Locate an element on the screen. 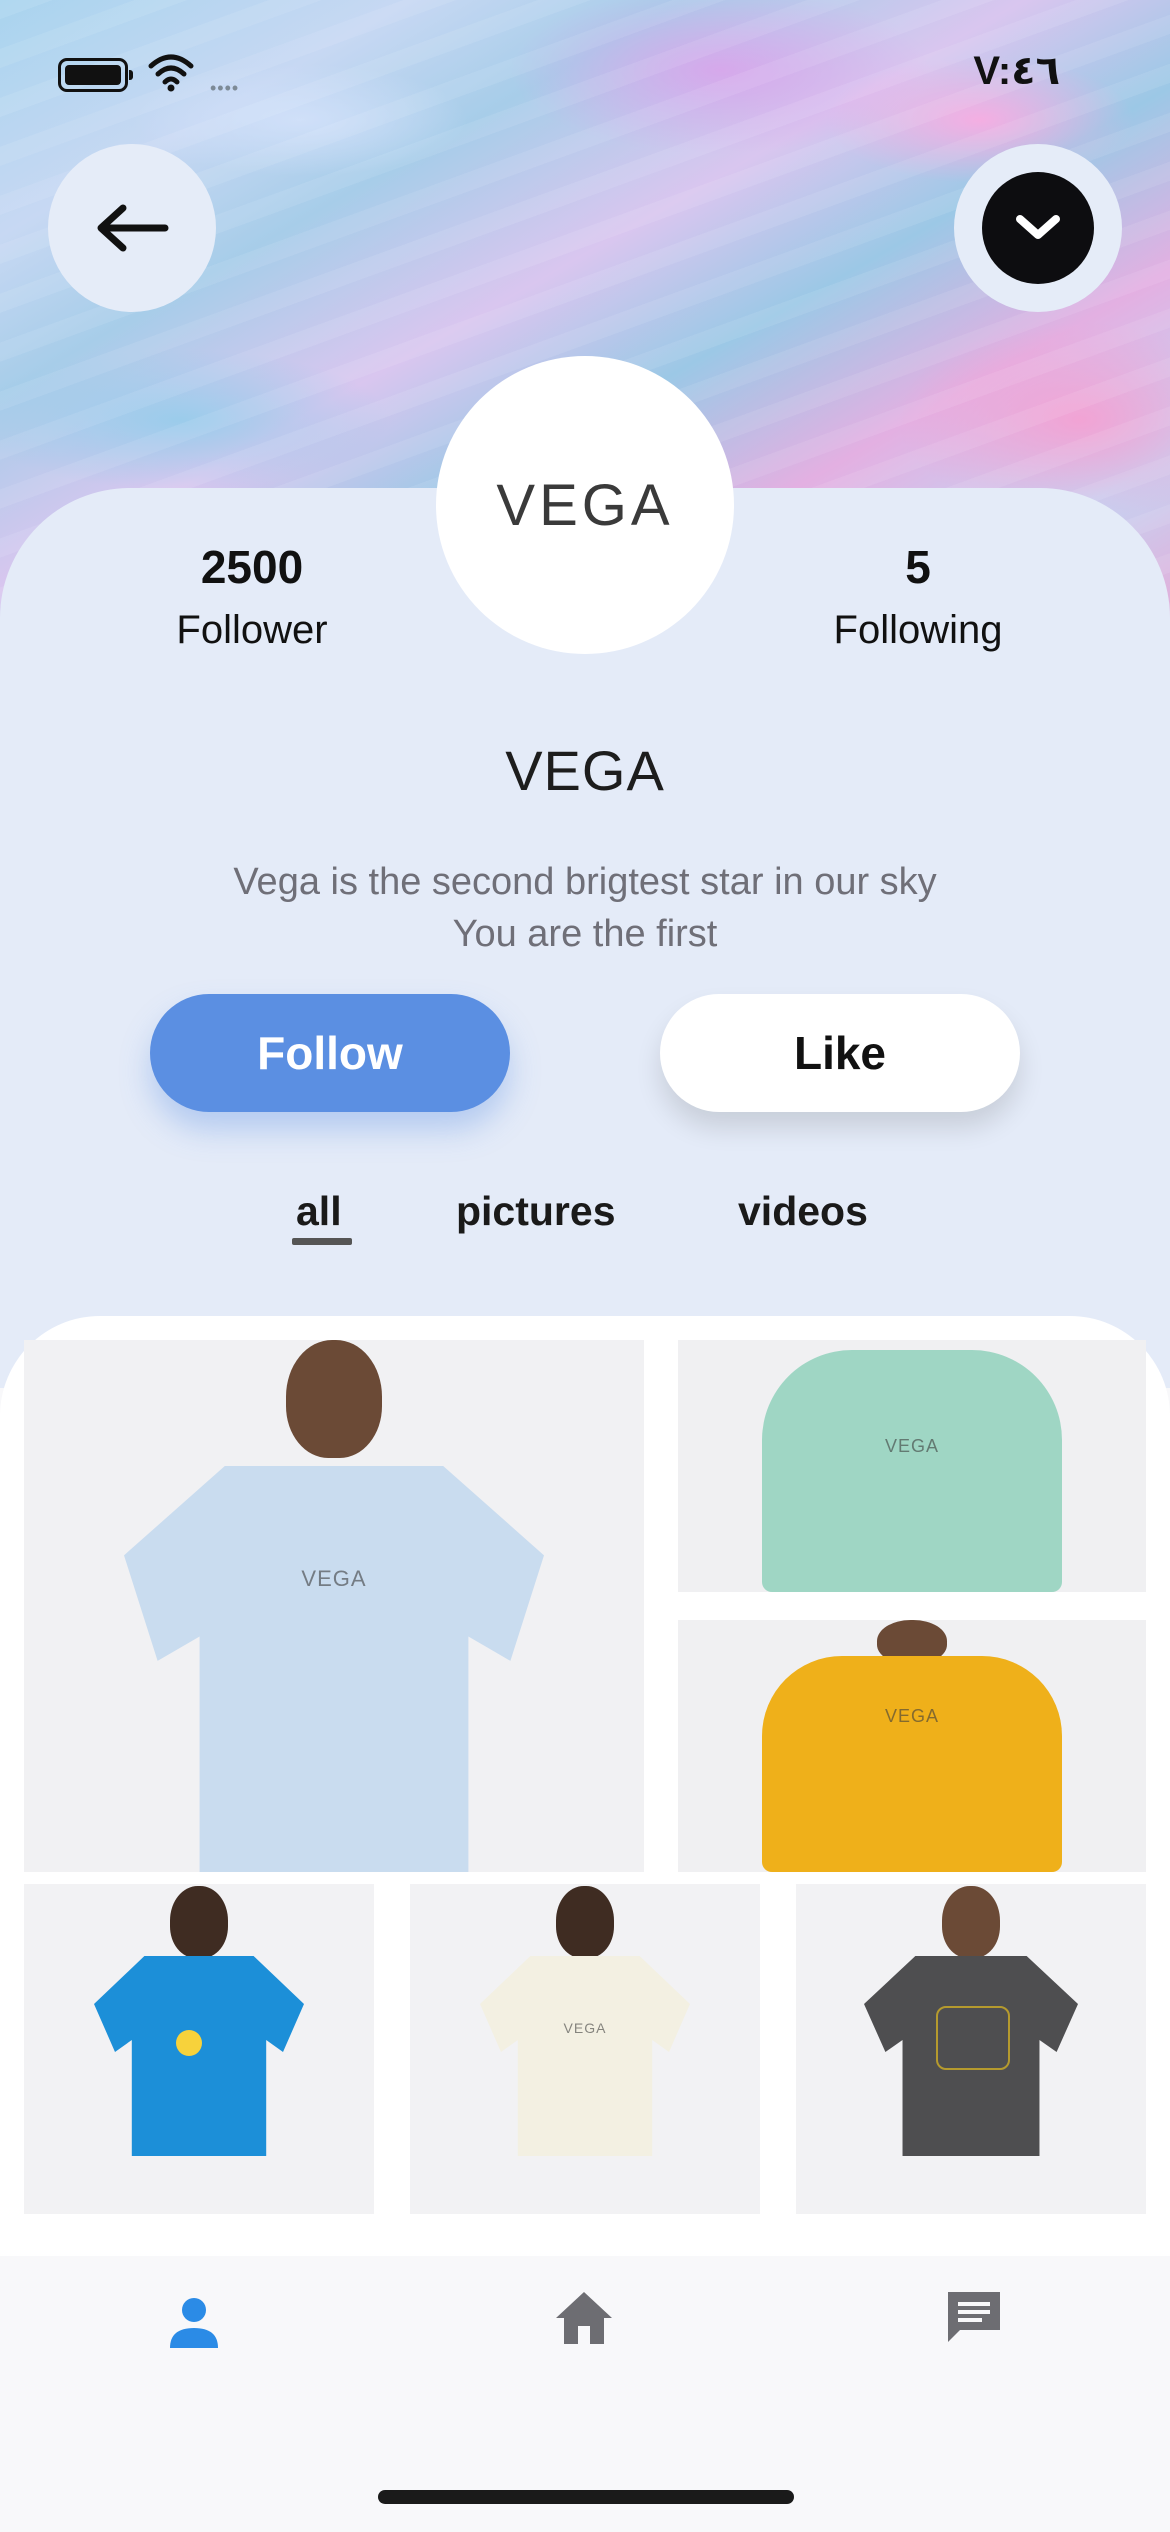  active-tab-indicator is located at coordinates (322, 1241).